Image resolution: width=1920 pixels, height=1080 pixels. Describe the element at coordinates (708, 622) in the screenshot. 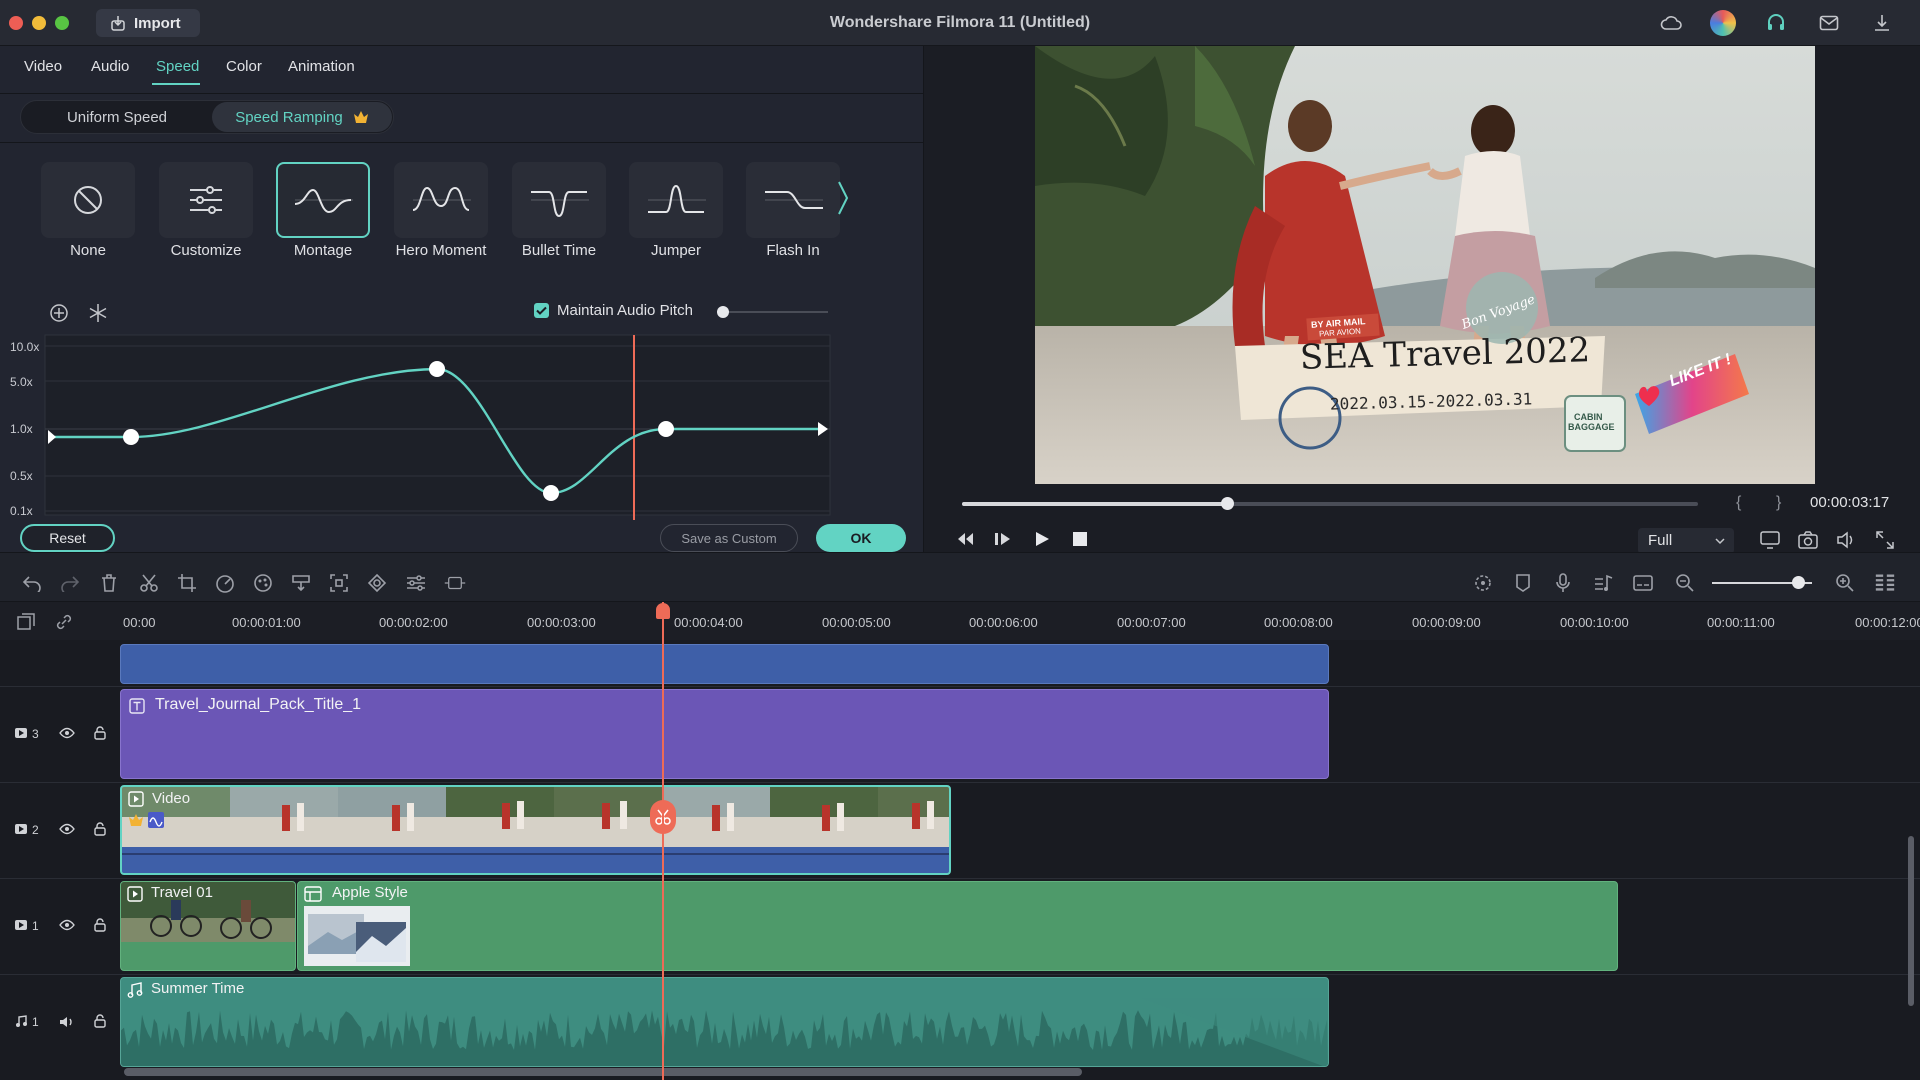

I see `ruler-tick-label: 00:00:04:00` at that location.